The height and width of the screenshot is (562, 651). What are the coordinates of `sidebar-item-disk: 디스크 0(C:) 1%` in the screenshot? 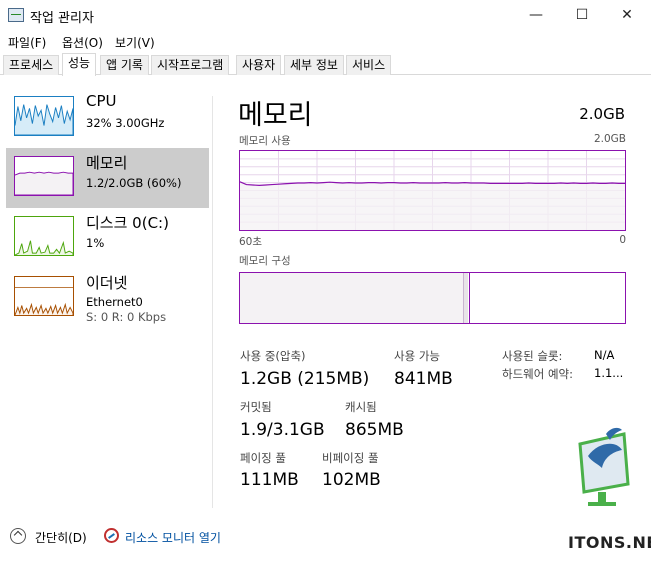 It's located at (107, 238).